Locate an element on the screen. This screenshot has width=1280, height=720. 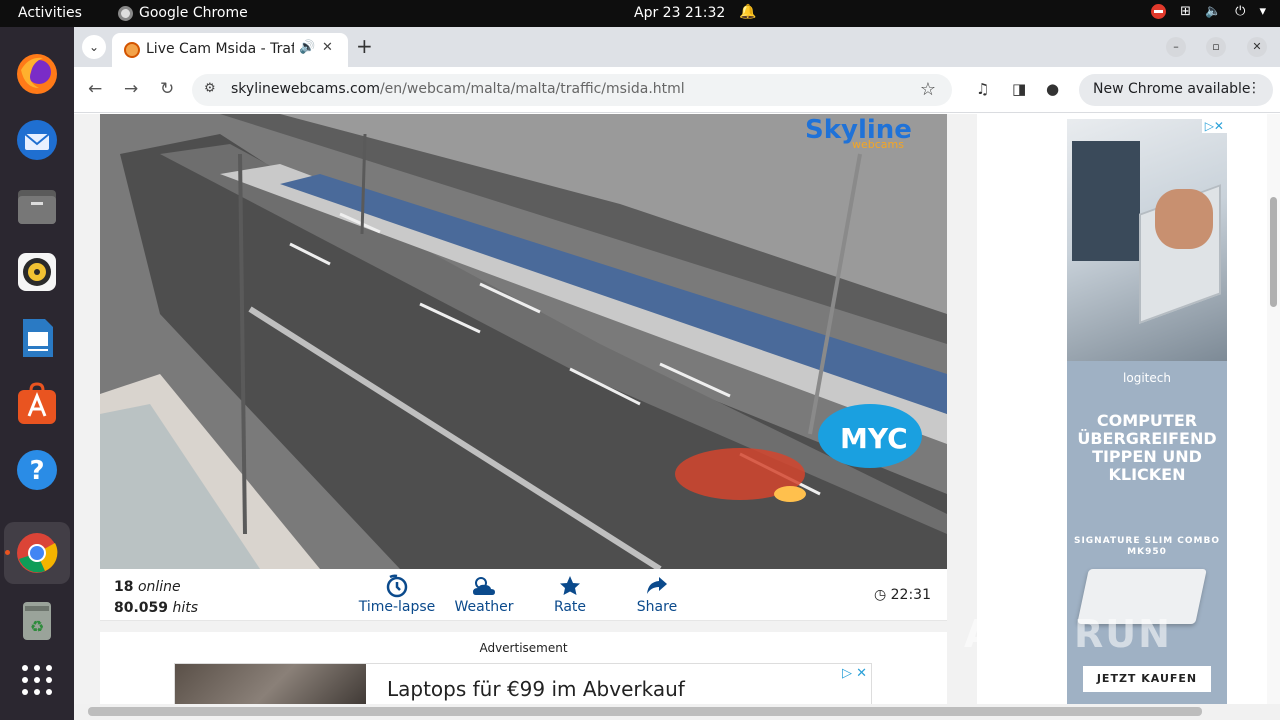
more-menu-icon: ⋮ is located at coordinates (1254, 88).